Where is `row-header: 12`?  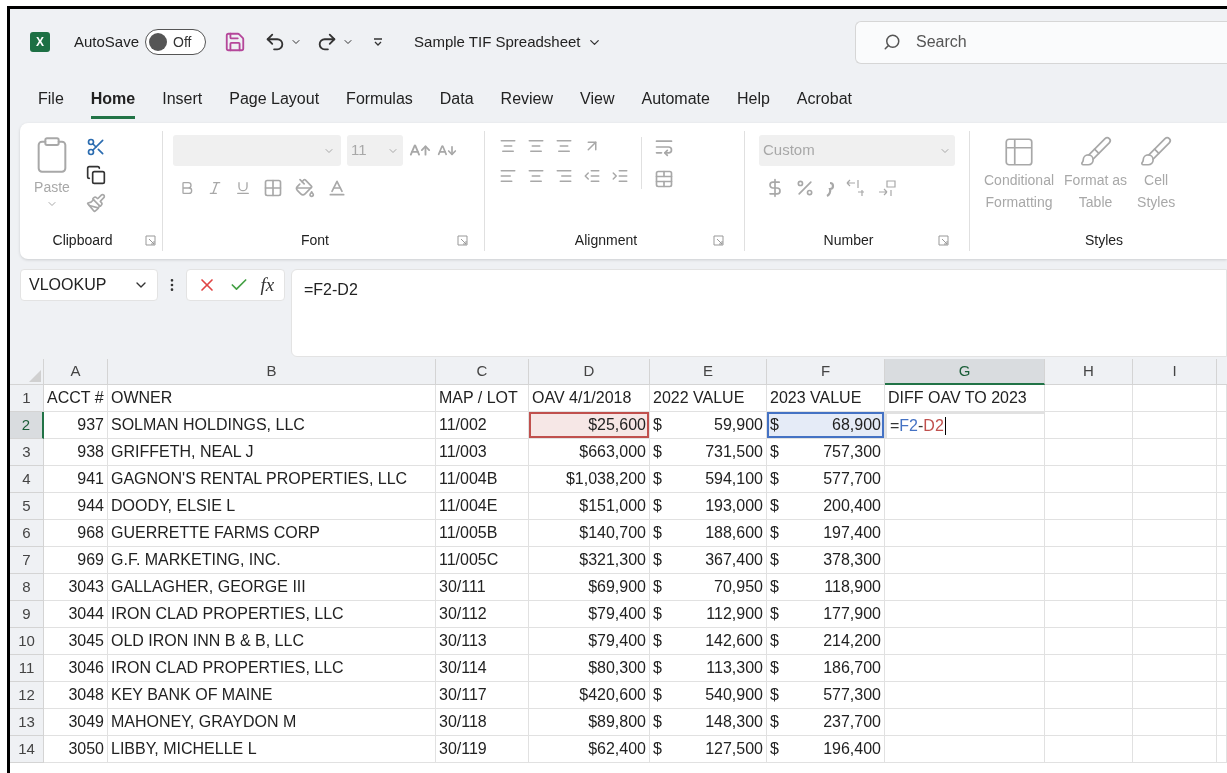
row-header: 12 is located at coordinates (27, 695).